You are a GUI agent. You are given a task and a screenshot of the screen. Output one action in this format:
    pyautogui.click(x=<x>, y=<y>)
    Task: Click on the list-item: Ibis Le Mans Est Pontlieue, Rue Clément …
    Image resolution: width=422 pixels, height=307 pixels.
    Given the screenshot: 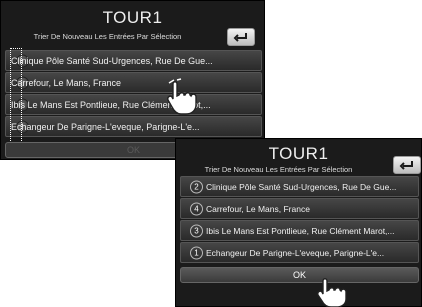 What is the action you would take?
    pyautogui.click(x=133, y=104)
    